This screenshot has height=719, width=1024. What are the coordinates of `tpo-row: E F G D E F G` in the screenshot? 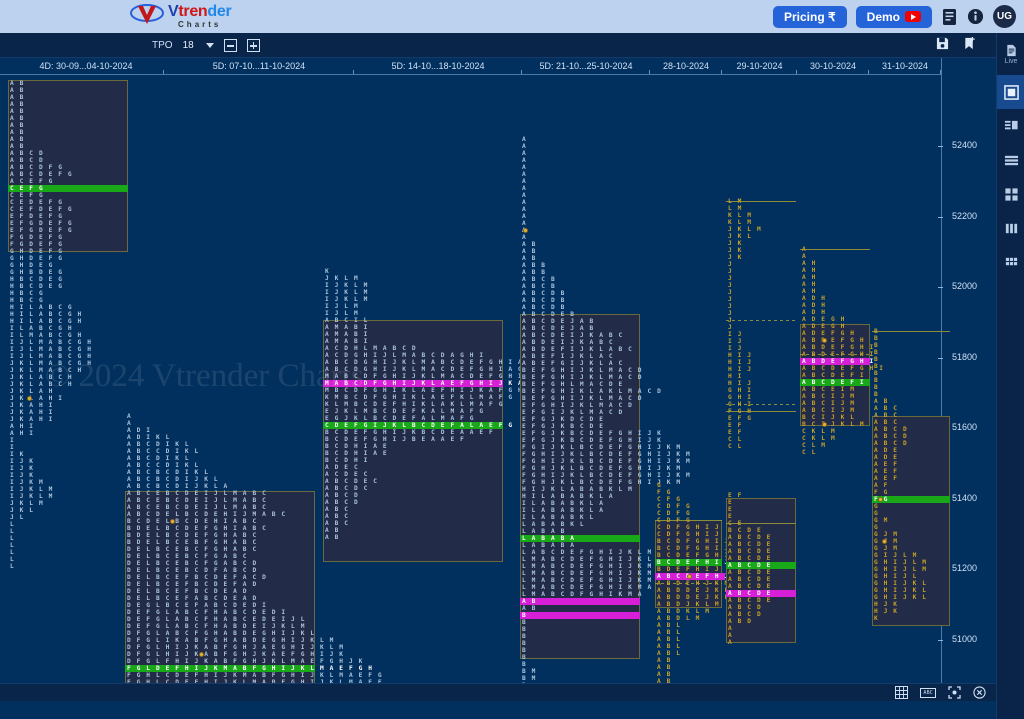 It's located at (41, 230).